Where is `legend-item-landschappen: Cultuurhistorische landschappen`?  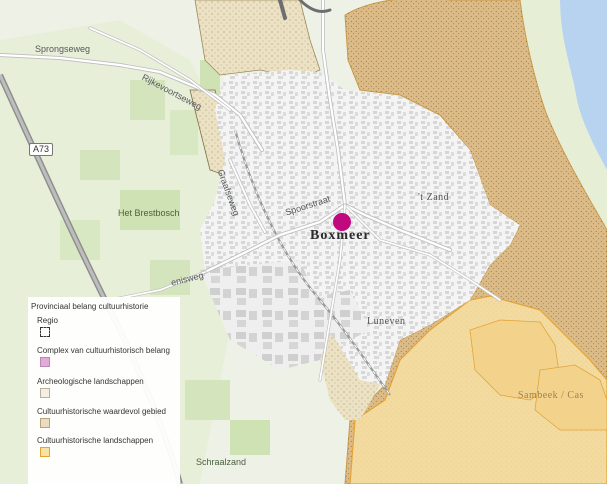
legend-item-landschappen: Cultuurhistorische landschappen is located at coordinates (95, 440).